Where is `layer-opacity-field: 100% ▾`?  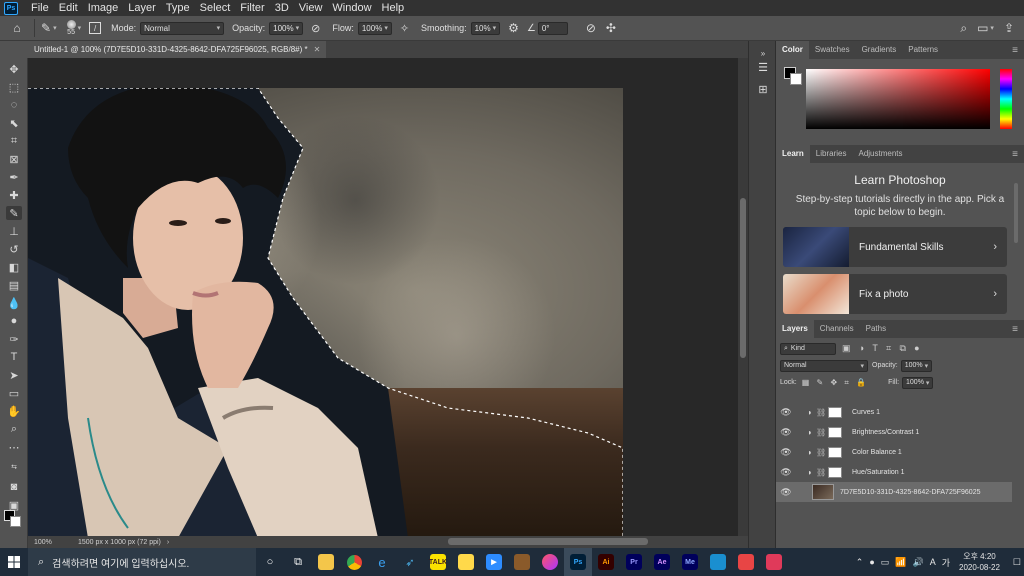 layer-opacity-field: 100% ▾ is located at coordinates (916, 365).